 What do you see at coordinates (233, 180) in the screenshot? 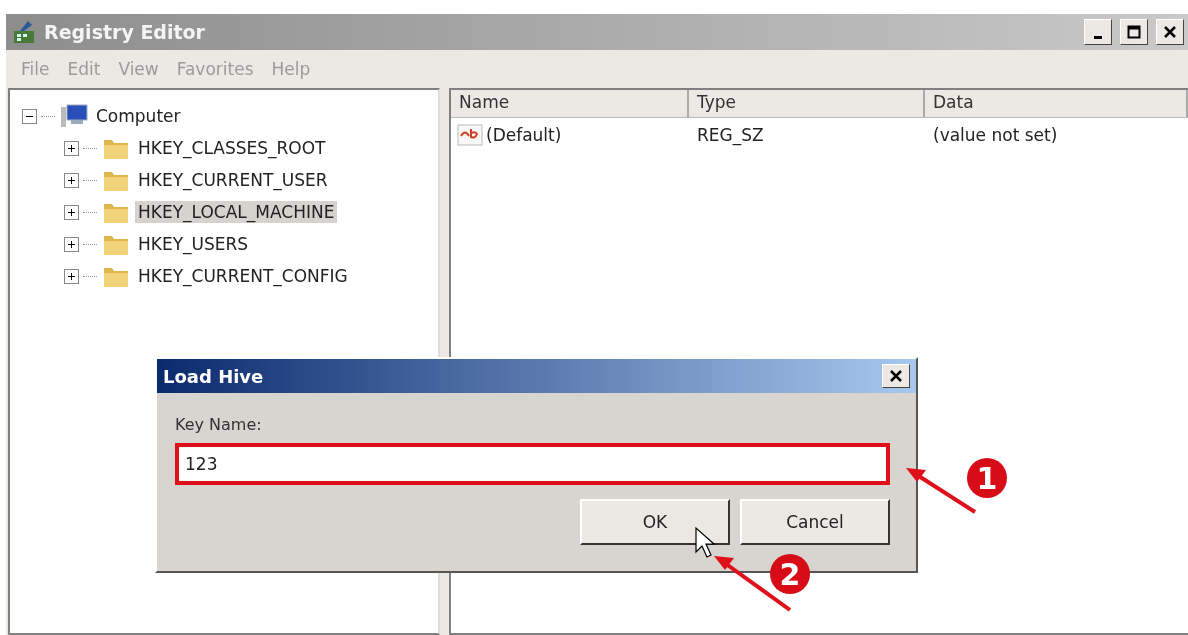
I see `tree-item: HKEY_CURRENT_USER` at bounding box center [233, 180].